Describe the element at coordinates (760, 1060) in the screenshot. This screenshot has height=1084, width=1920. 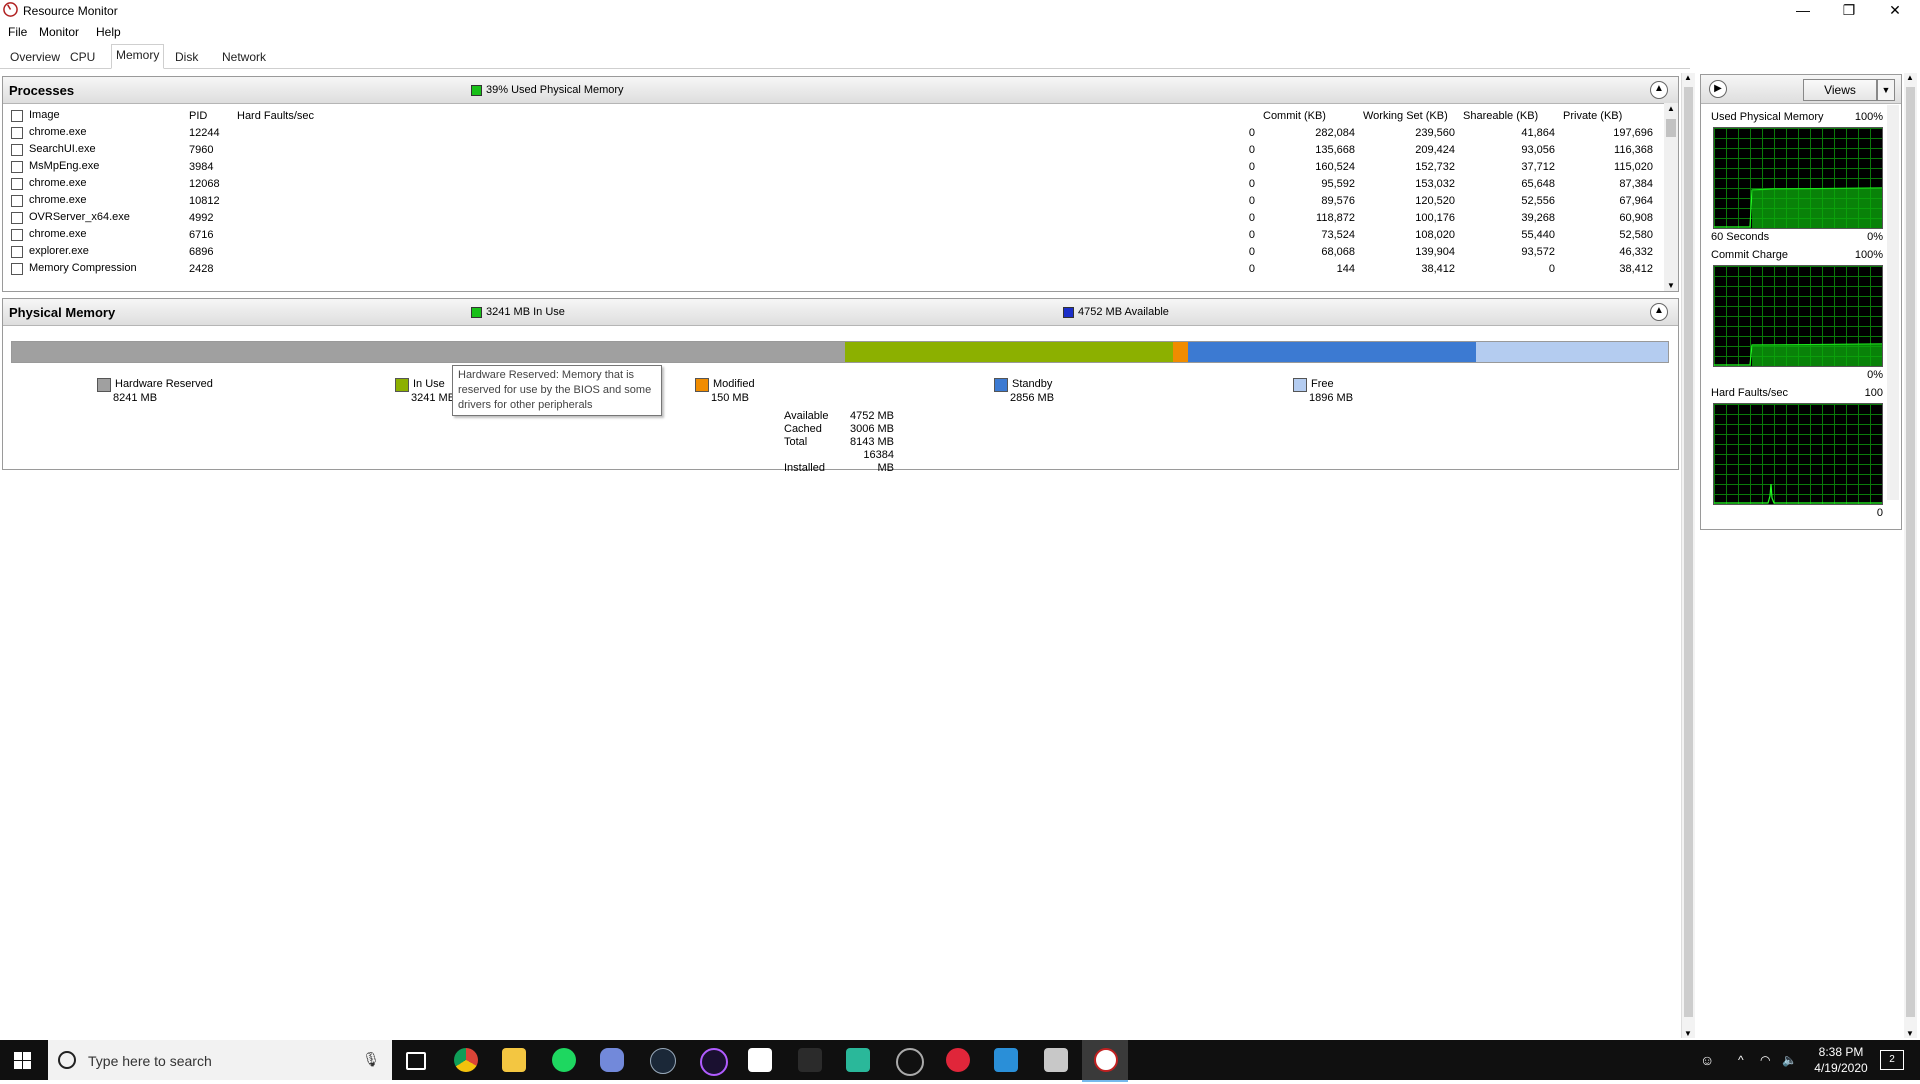
I see `oculus-icon` at that location.